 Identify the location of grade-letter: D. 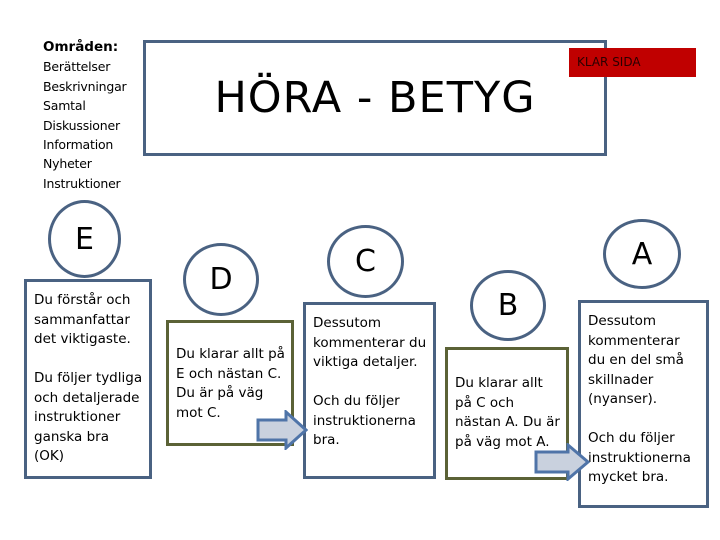
(221, 279).